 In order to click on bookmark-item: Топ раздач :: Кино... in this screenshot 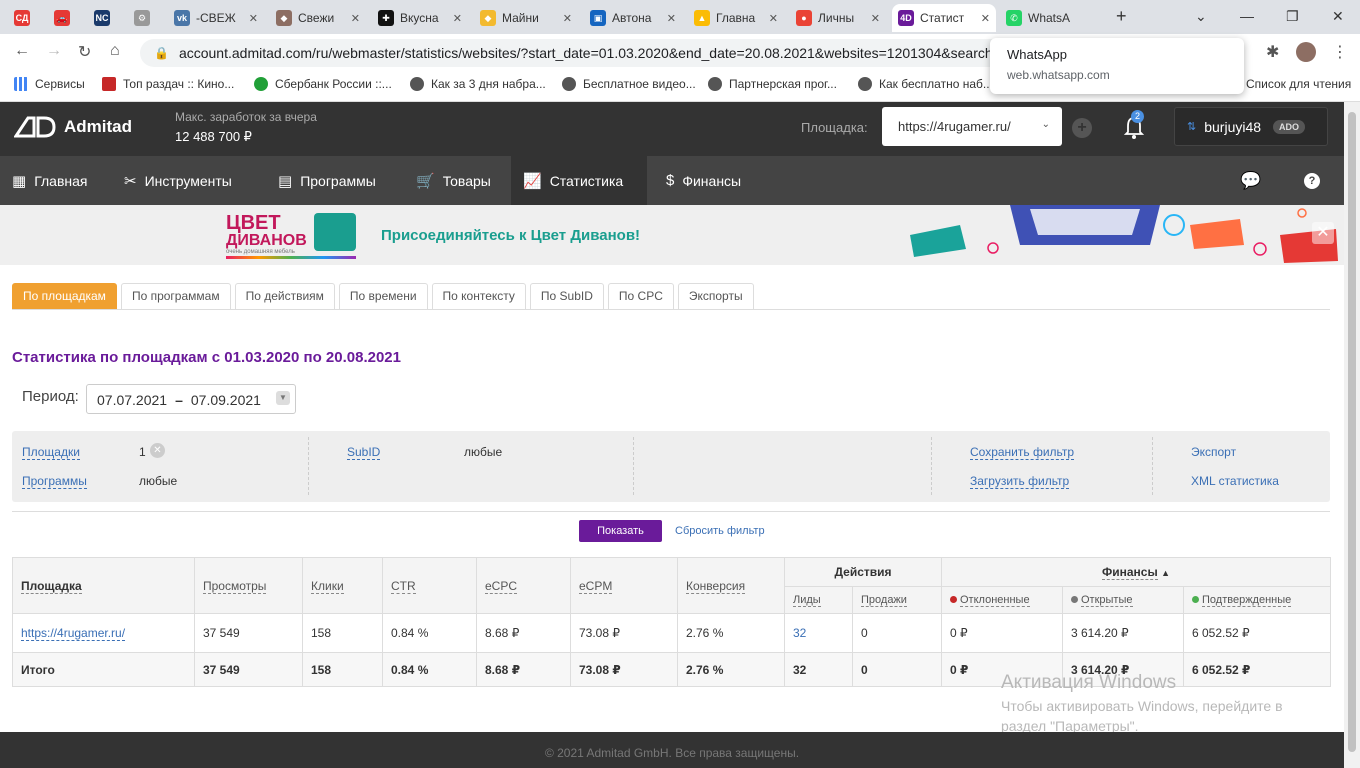, I will do `click(168, 84)`.